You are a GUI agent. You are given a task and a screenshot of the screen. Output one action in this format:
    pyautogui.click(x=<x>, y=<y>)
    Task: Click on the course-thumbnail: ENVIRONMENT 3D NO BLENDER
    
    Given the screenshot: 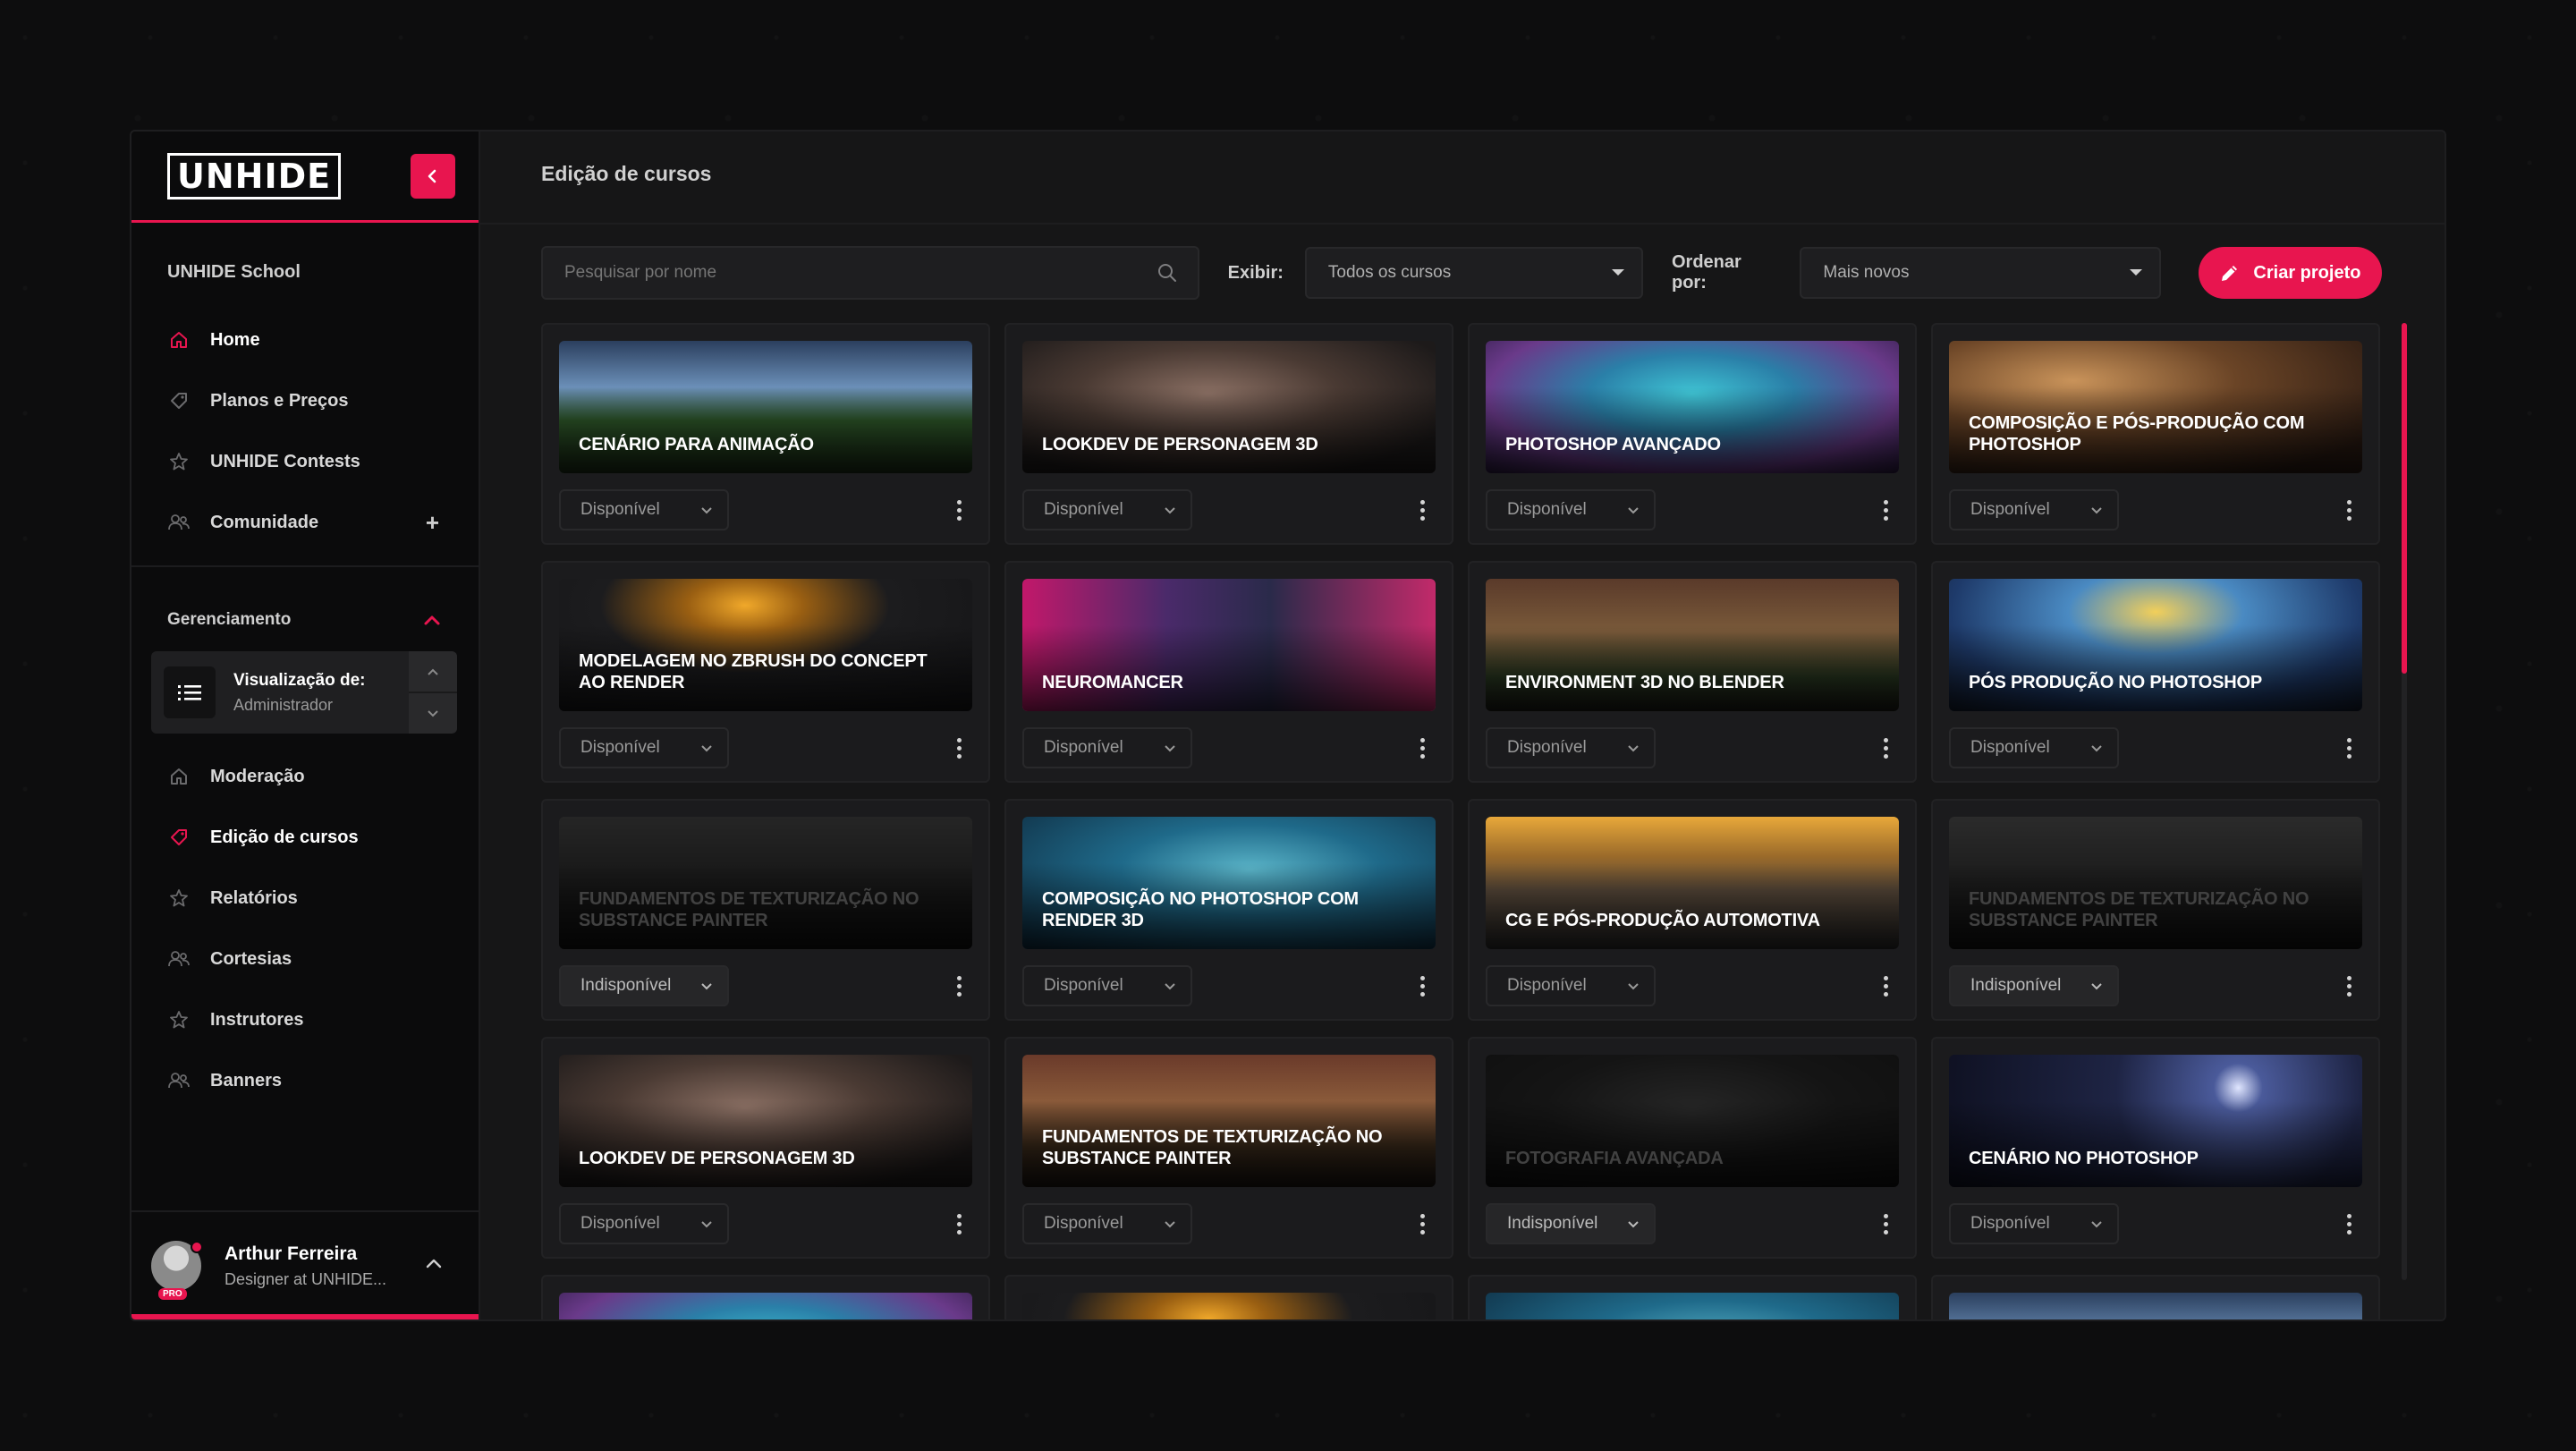 What is the action you would take?
    pyautogui.click(x=1692, y=645)
    